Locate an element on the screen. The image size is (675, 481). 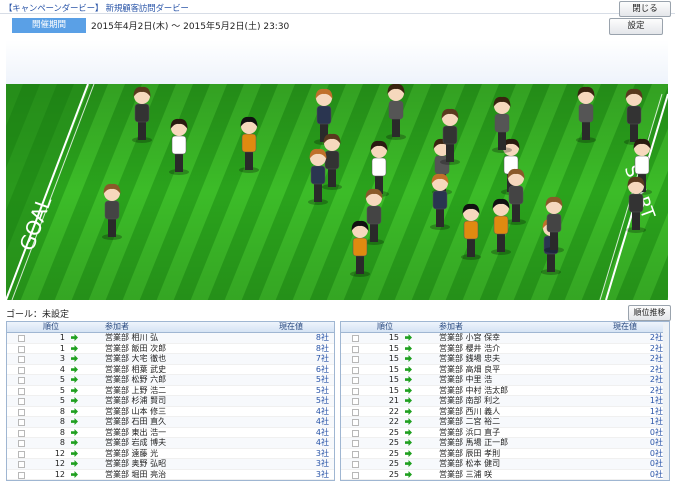
sky-background is located at coordinates (337, 62).